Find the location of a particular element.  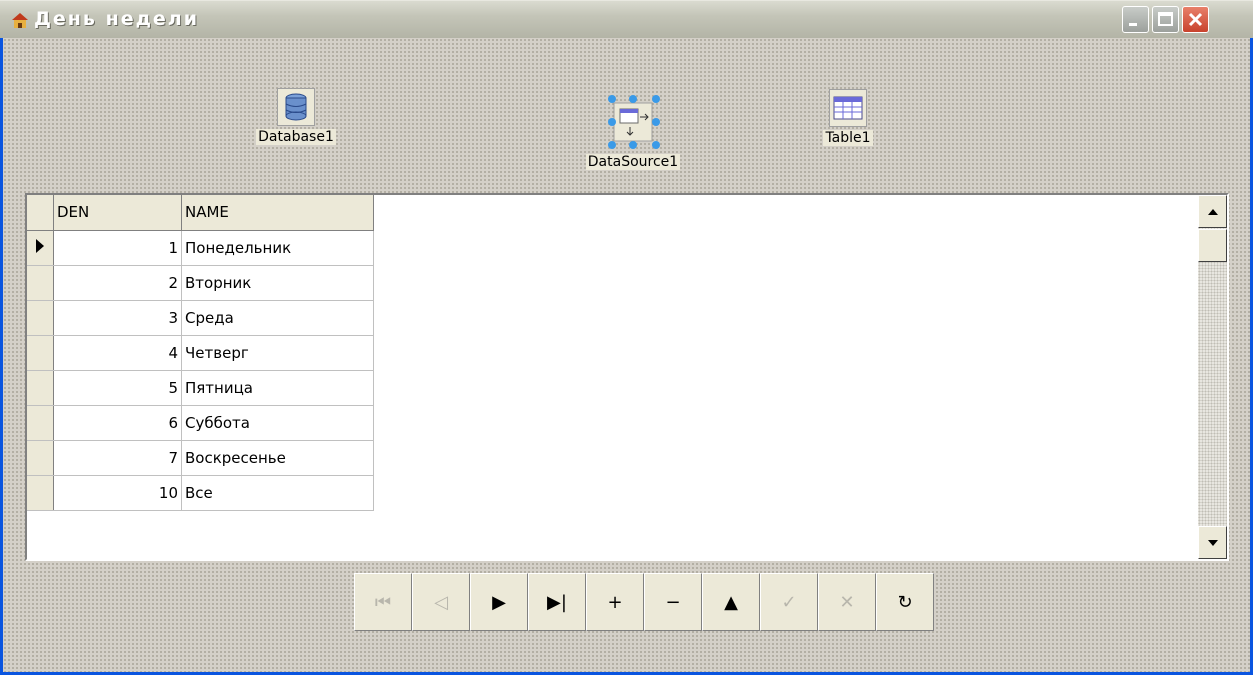

cell-den: 4 is located at coordinates (117, 353).